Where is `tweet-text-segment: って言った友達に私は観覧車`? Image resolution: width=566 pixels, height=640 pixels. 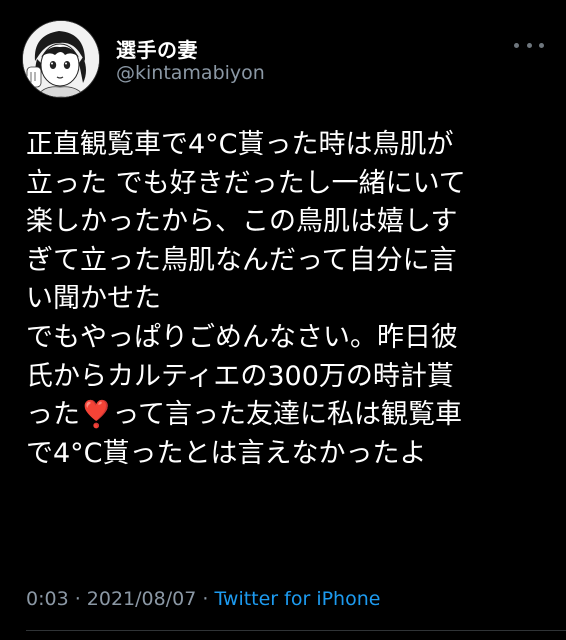 tweet-text-segment: って言った友達に私は観覧車 is located at coordinates (287, 415).